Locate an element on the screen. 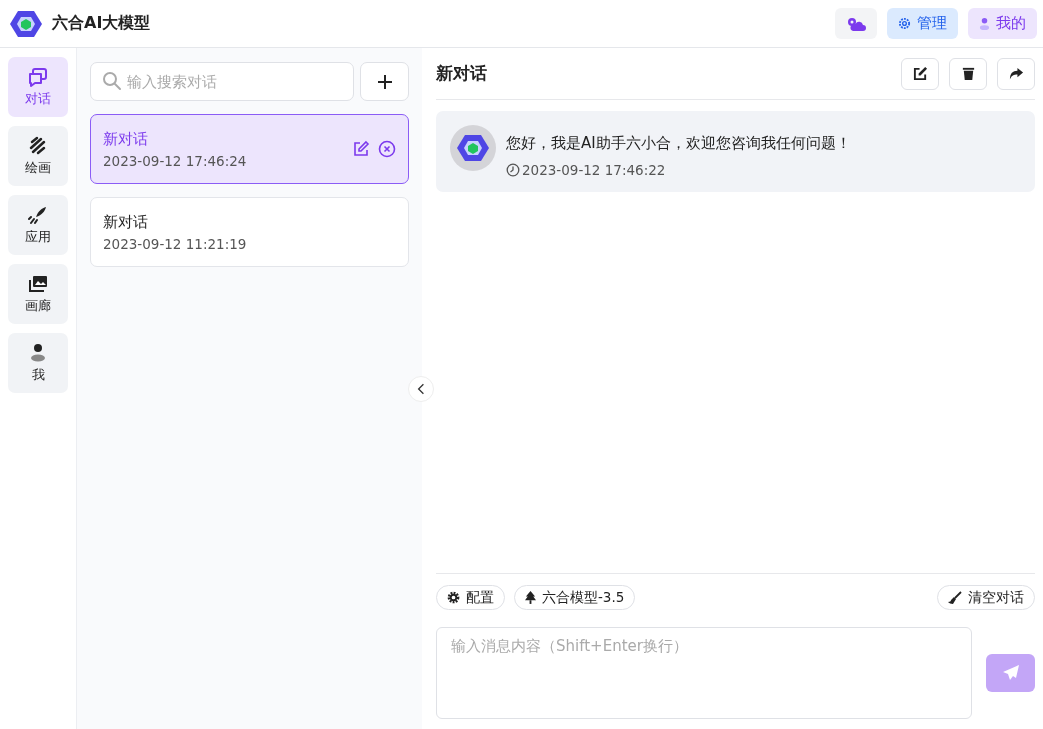 The height and width of the screenshot is (729, 1043). theme-toggle-button is located at coordinates (856, 23).